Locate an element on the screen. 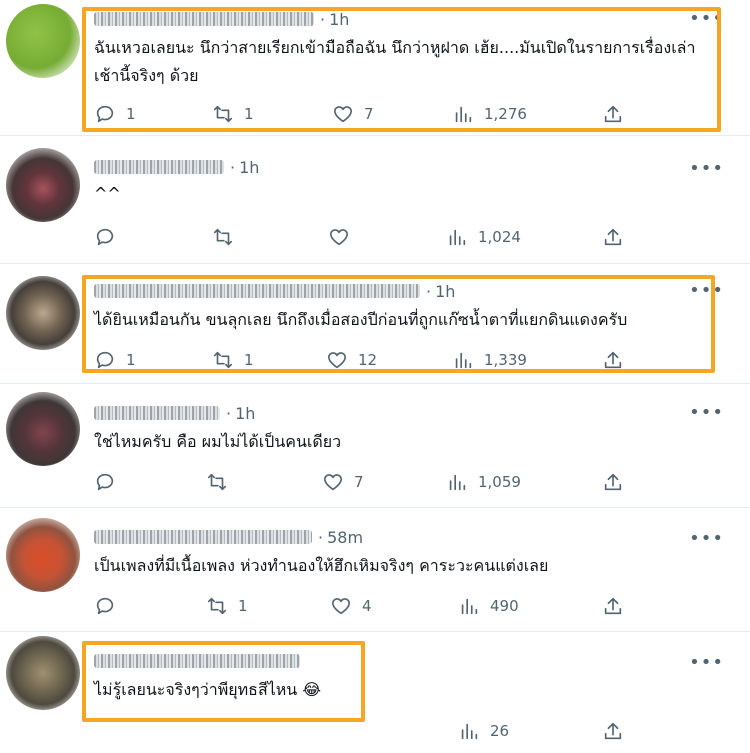  tweet-actions: 7 1,059 is located at coordinates (364, 482).